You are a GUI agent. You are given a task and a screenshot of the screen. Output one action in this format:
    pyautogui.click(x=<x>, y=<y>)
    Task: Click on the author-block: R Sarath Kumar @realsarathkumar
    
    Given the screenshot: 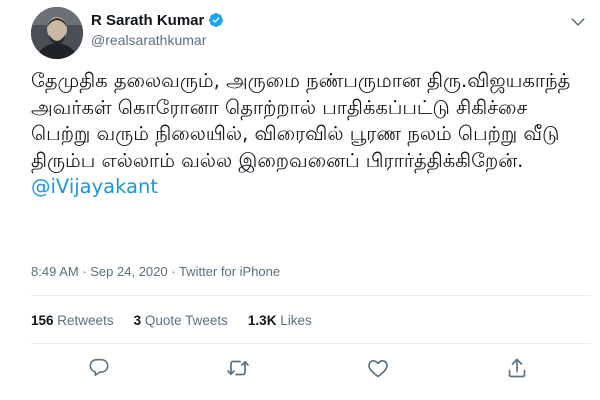 What is the action you would take?
    pyautogui.click(x=157, y=29)
    